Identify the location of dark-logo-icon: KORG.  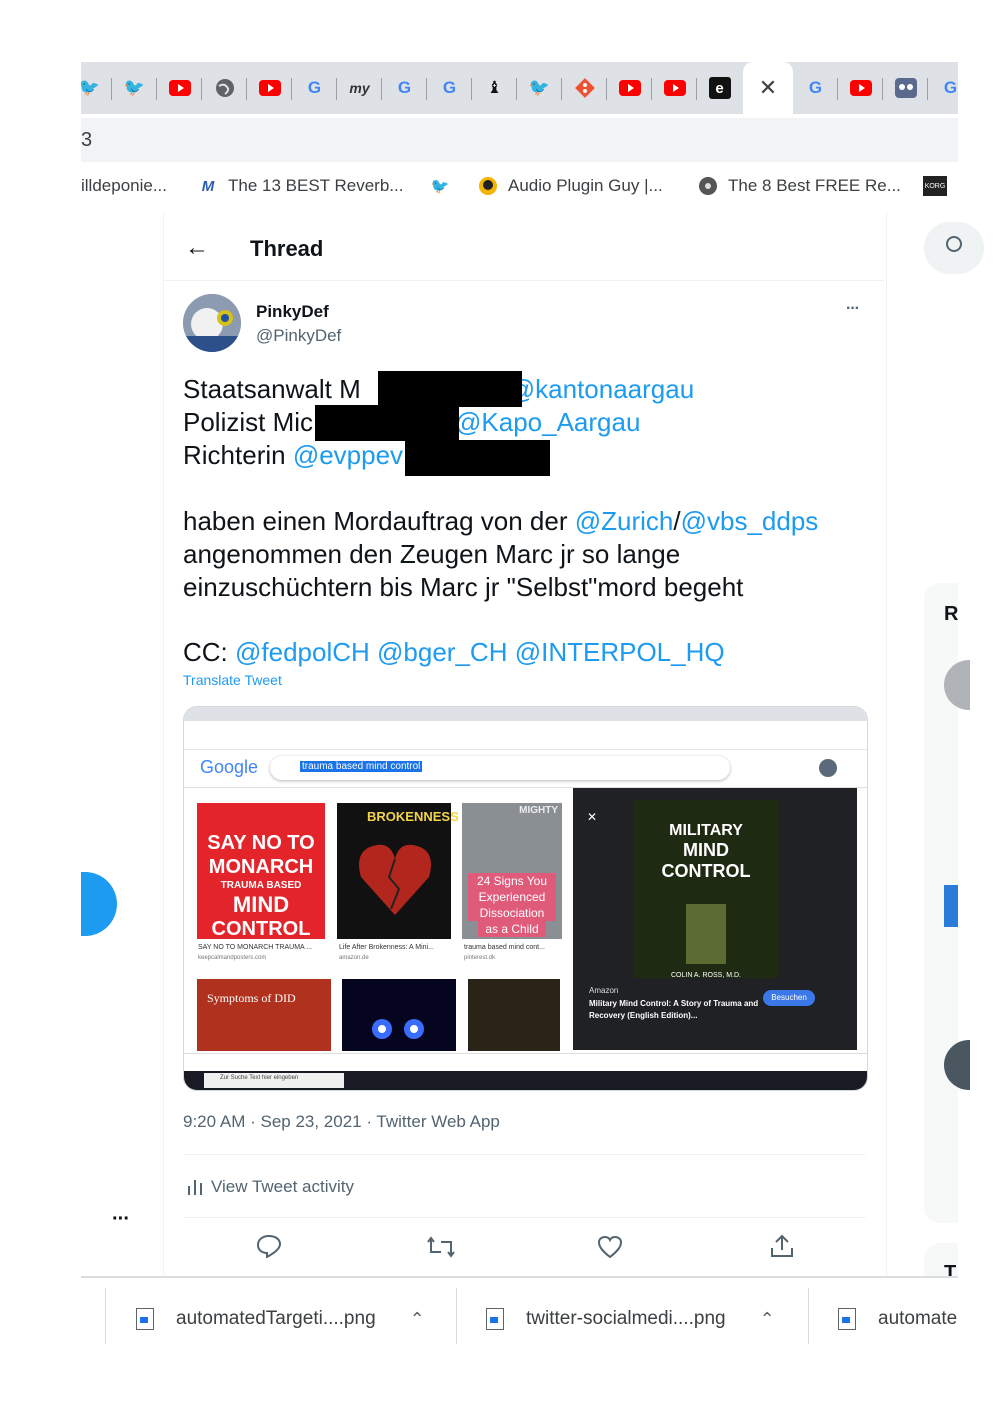
(935, 186).